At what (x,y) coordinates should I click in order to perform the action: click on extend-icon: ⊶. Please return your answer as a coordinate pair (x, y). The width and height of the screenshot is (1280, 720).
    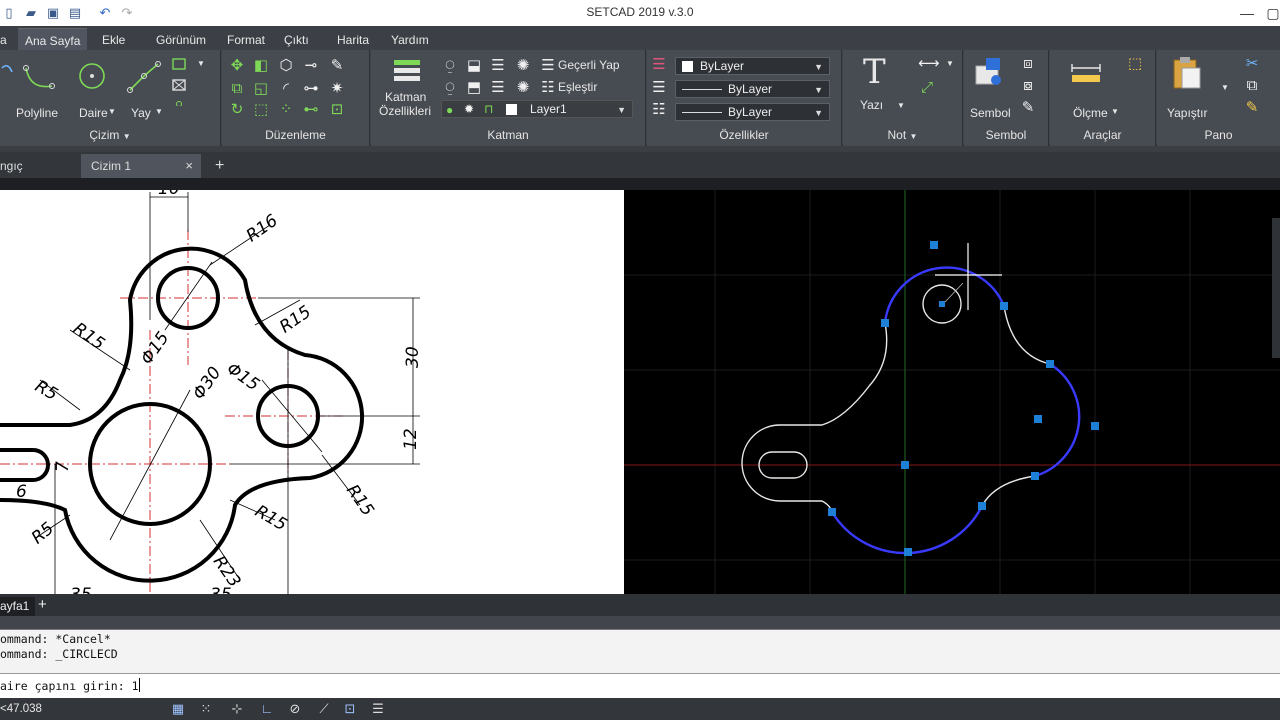
    Looking at the image, I should click on (311, 89).